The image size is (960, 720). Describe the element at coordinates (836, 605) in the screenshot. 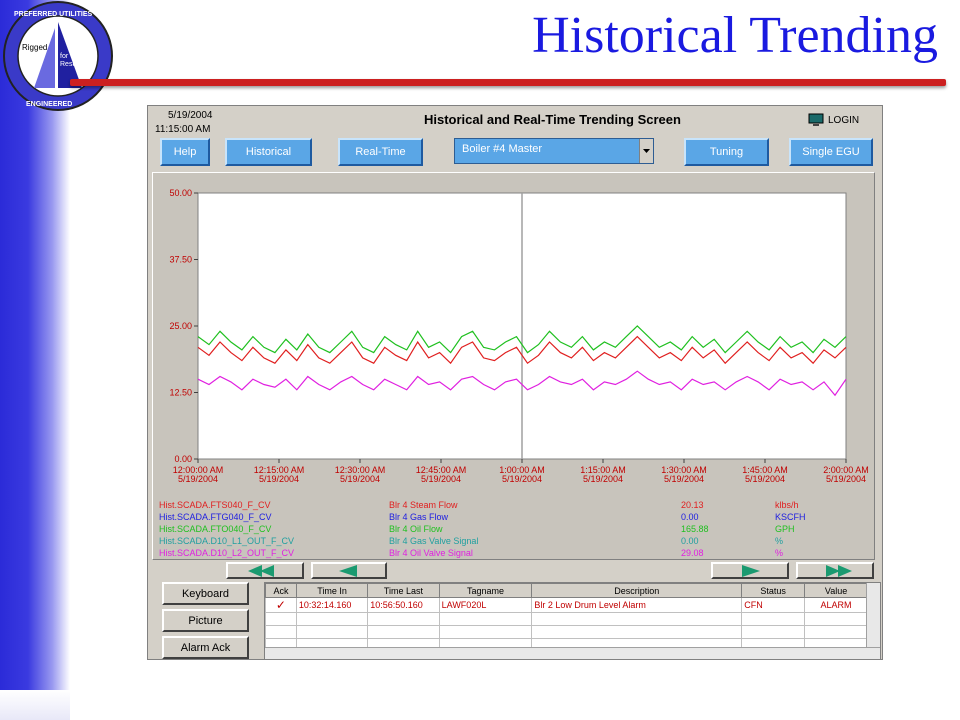

I see `cell-value: ALARM` at that location.